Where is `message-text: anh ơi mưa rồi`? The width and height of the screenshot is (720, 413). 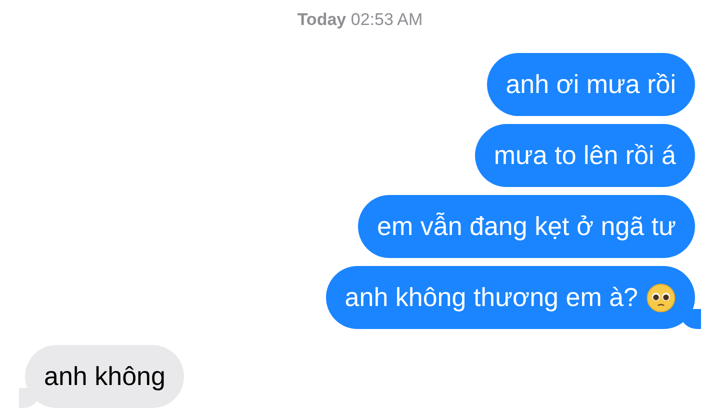 message-text: anh ơi mưa rồi is located at coordinates (591, 84).